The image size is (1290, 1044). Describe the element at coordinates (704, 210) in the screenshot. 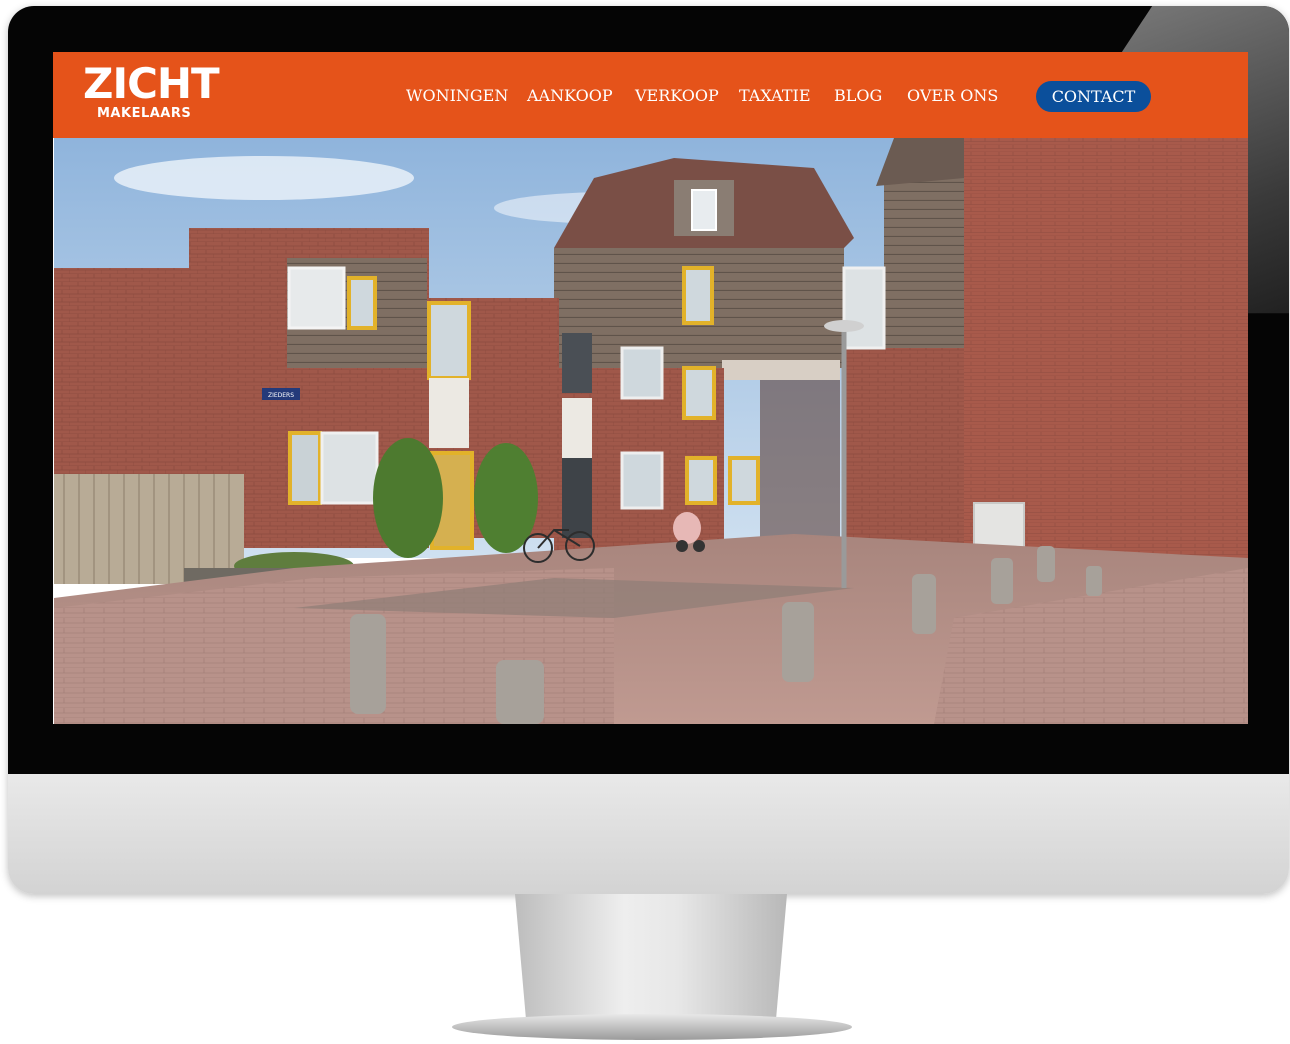

I see `dormer-window` at that location.